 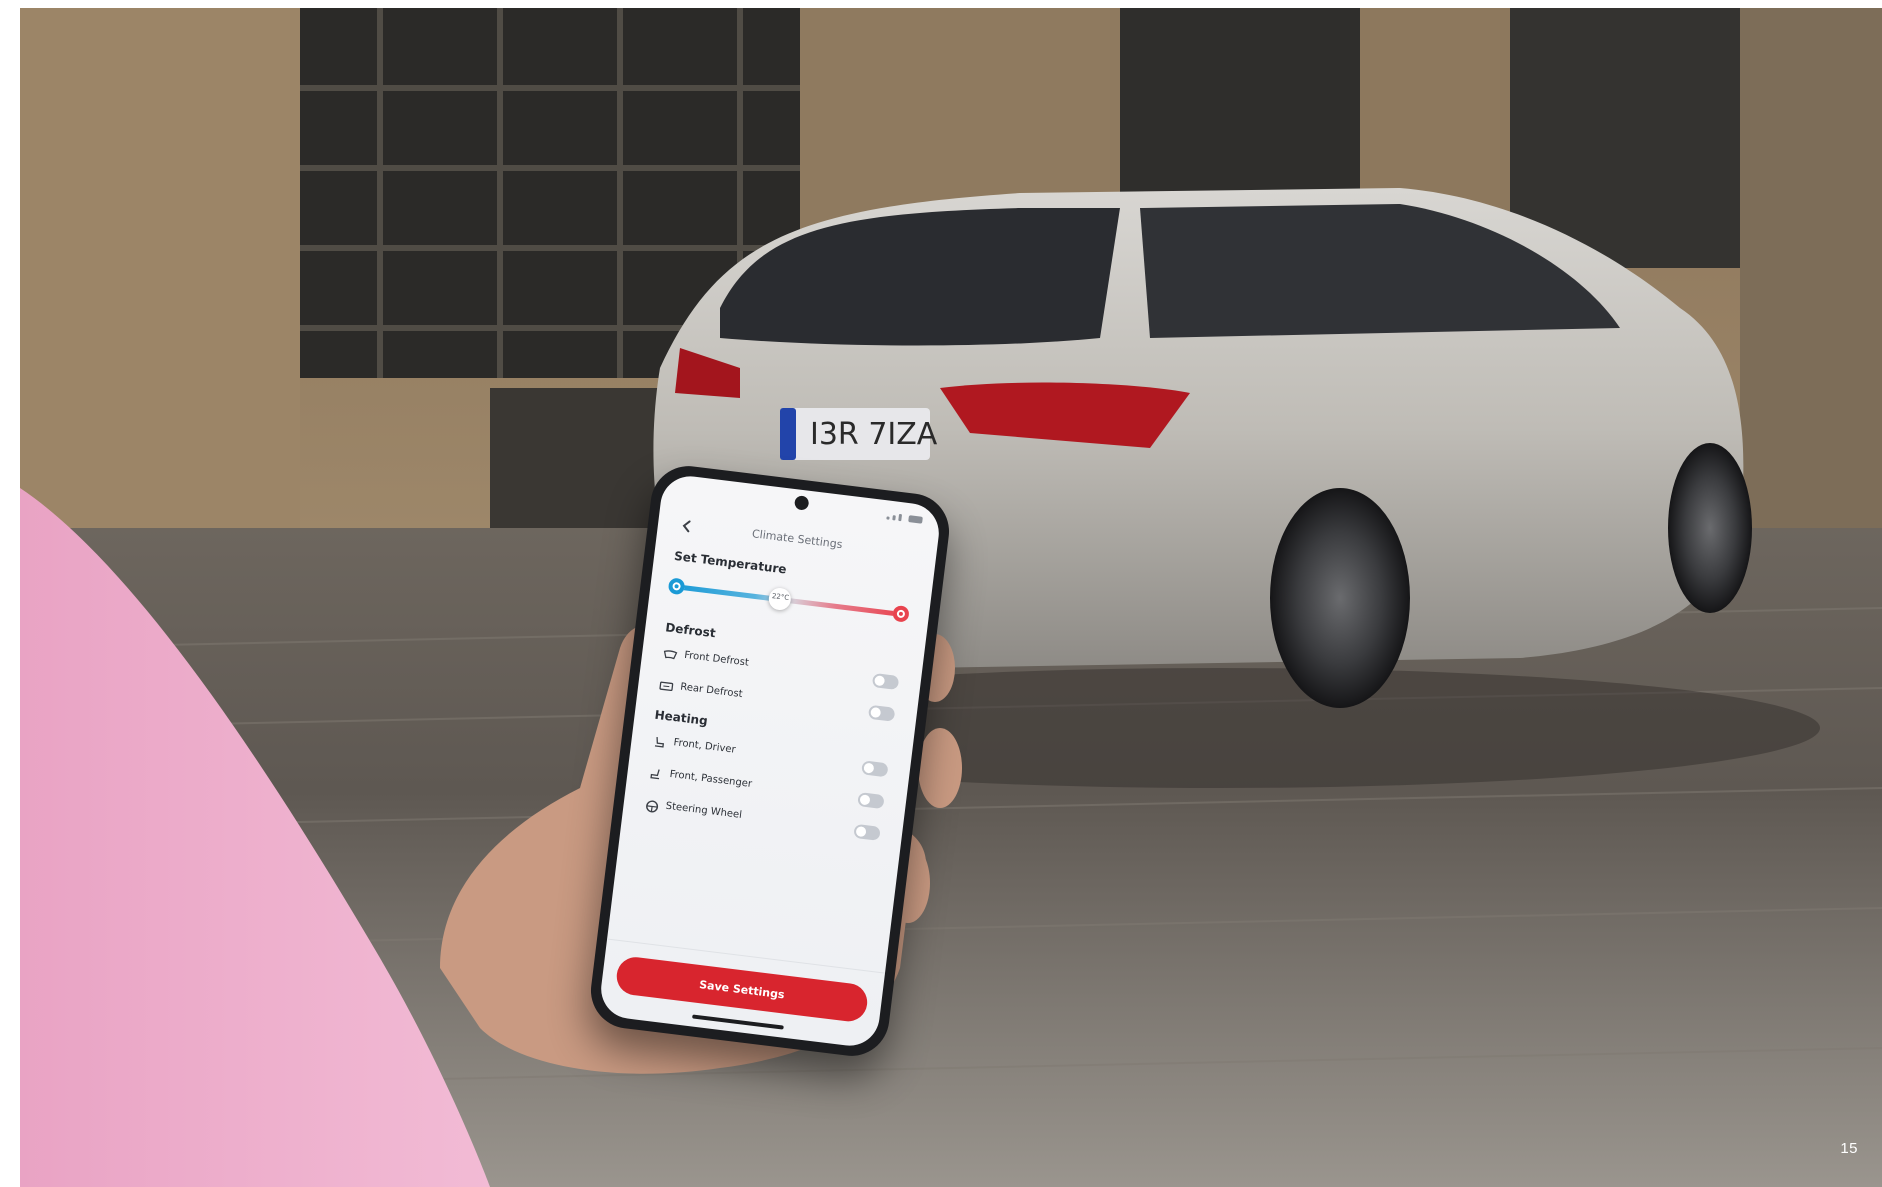 I want to click on steering-wheel-icon, so click(x=652, y=806).